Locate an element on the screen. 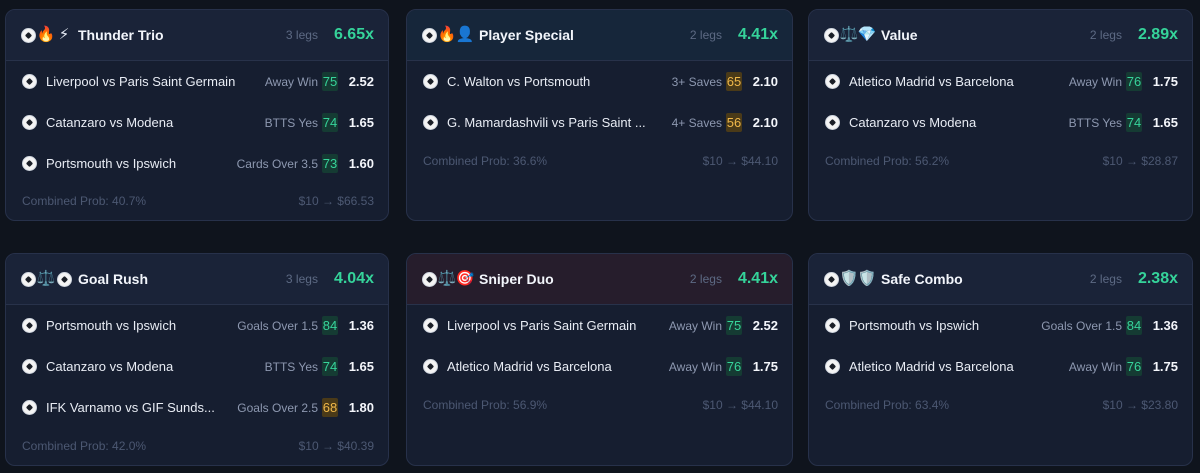 This screenshot has height=473, width=1200. odds: 1.65 is located at coordinates (361, 366).